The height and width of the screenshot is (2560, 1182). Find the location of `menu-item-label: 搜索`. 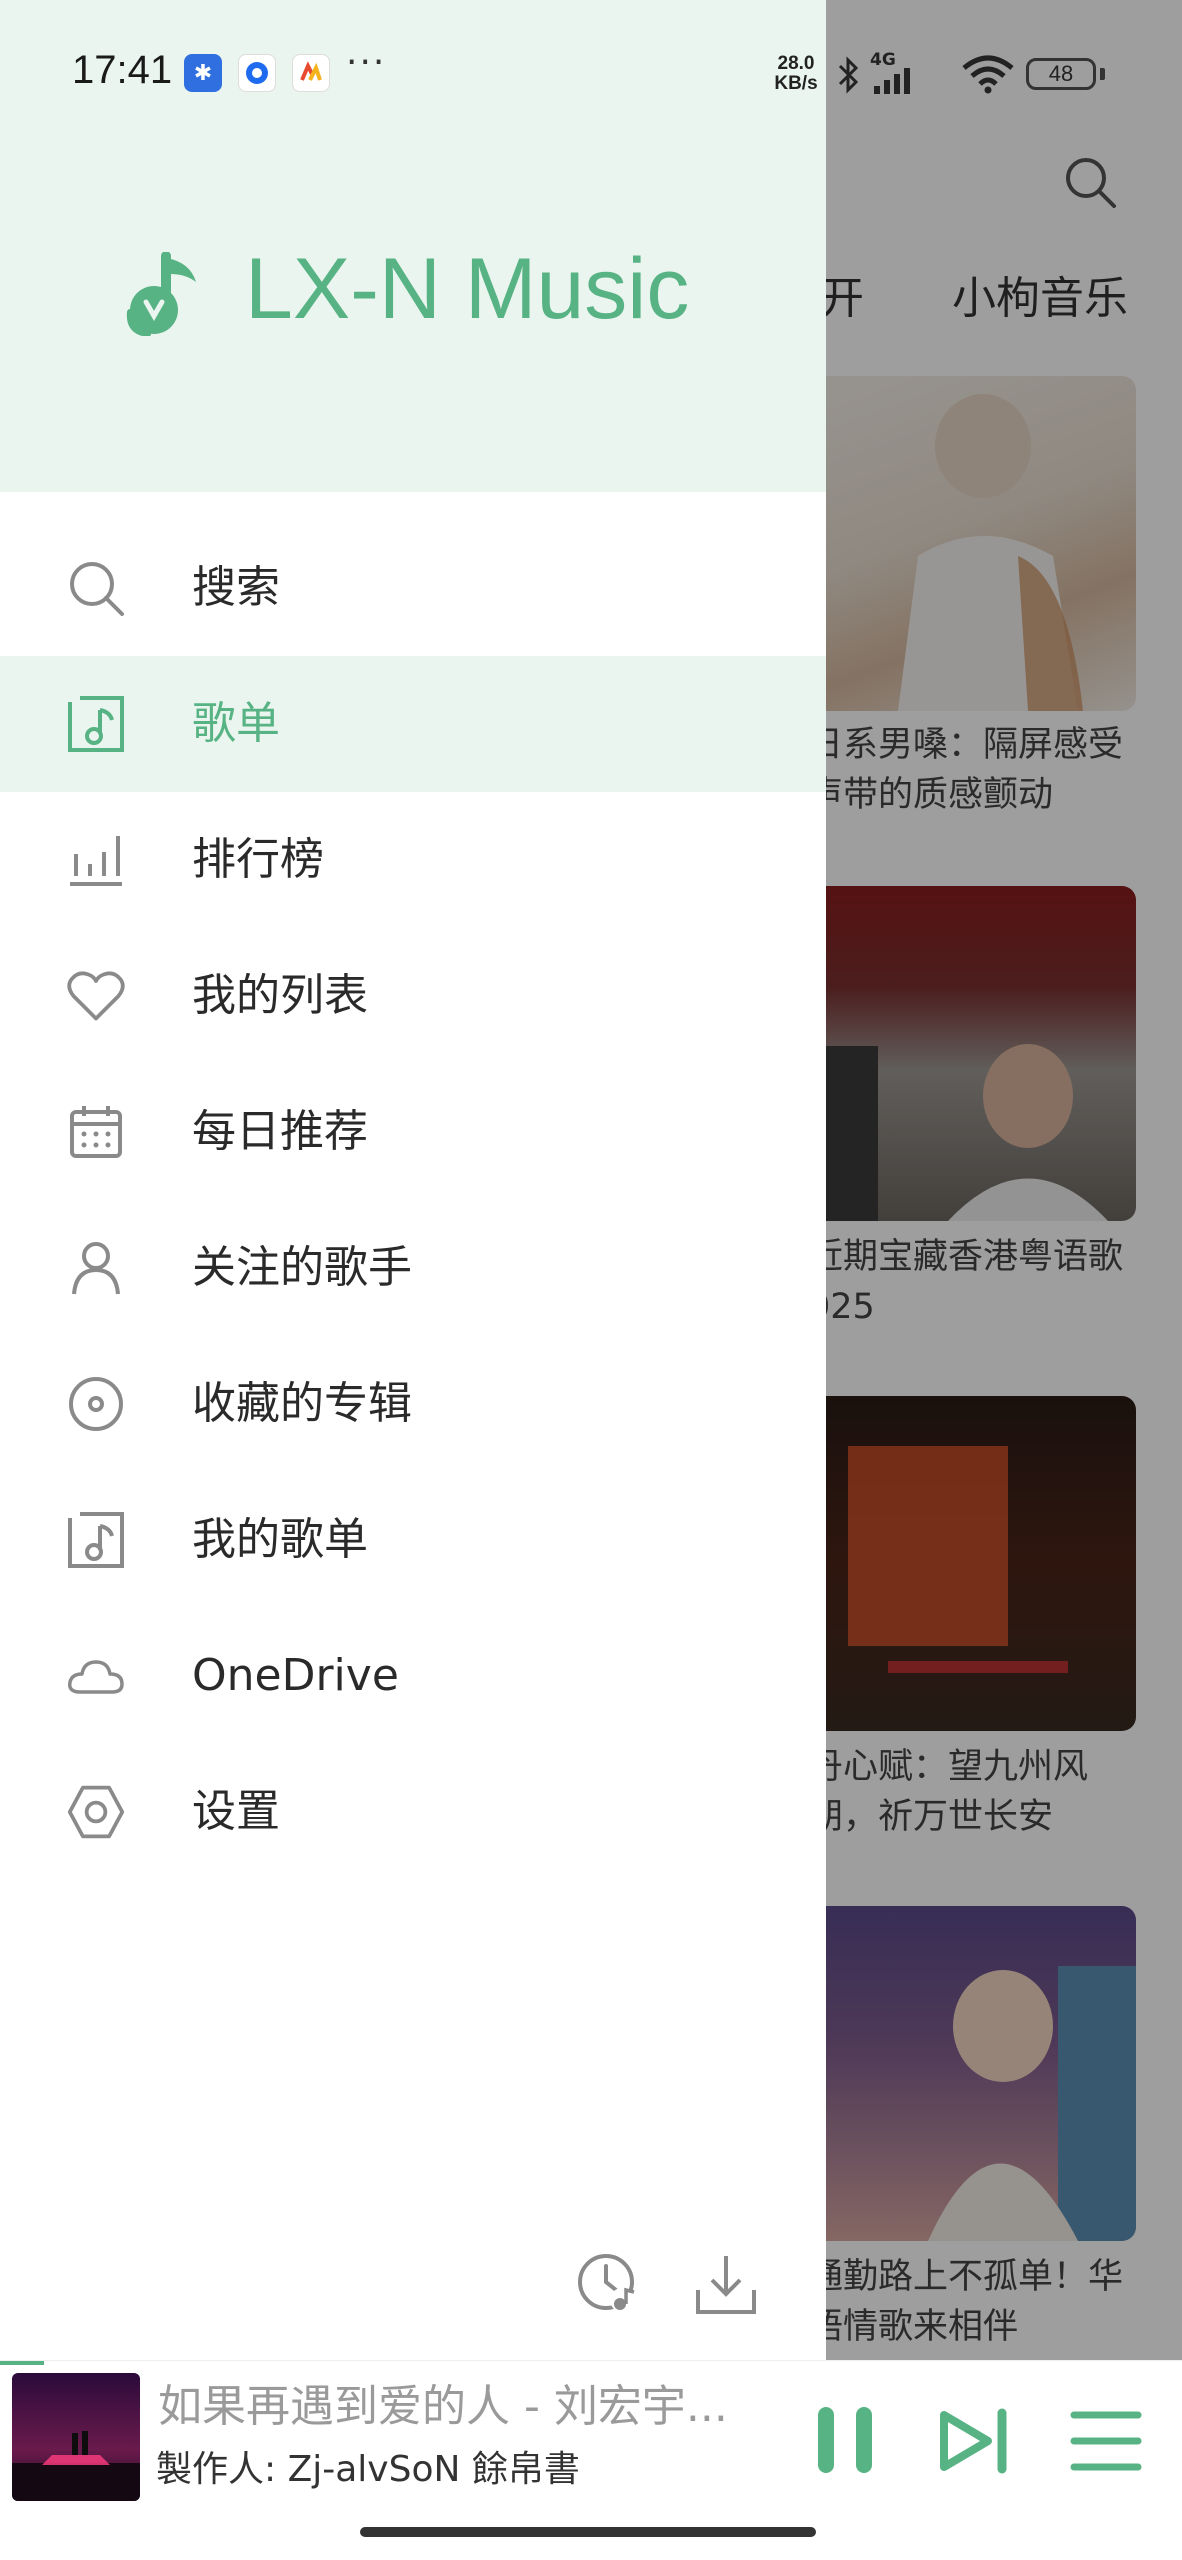

menu-item-label: 搜索 is located at coordinates (236, 587).